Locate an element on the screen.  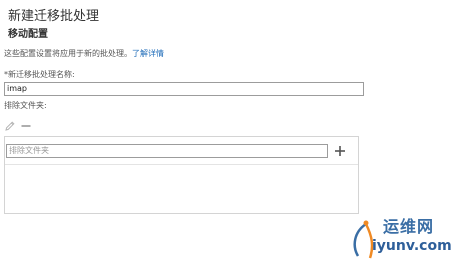
section-subtitle: 移动配置 is located at coordinates (28, 34).